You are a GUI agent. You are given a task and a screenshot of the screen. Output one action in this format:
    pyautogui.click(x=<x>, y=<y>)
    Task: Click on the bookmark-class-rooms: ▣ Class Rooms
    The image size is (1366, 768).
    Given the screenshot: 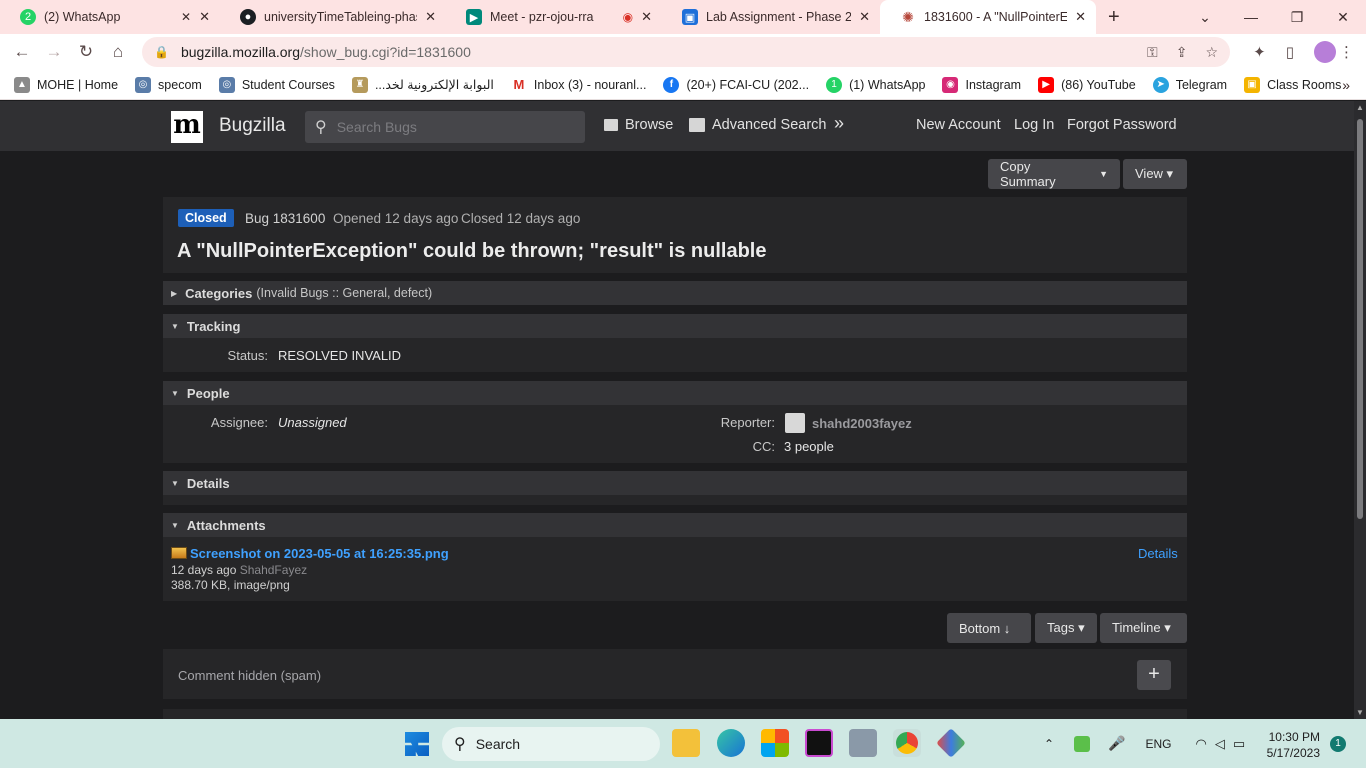 What is the action you would take?
    pyautogui.click(x=1292, y=84)
    